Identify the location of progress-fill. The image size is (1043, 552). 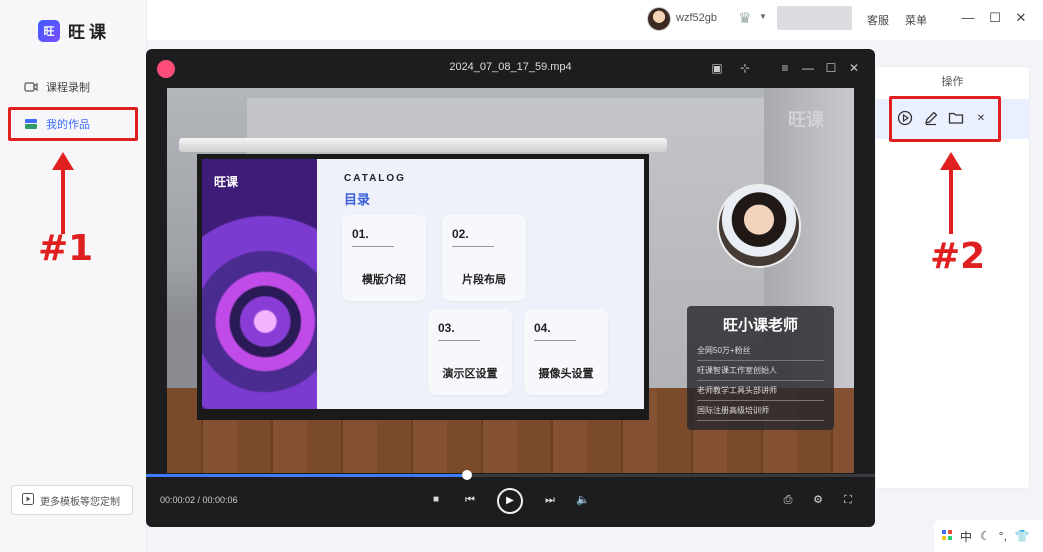
(306, 475).